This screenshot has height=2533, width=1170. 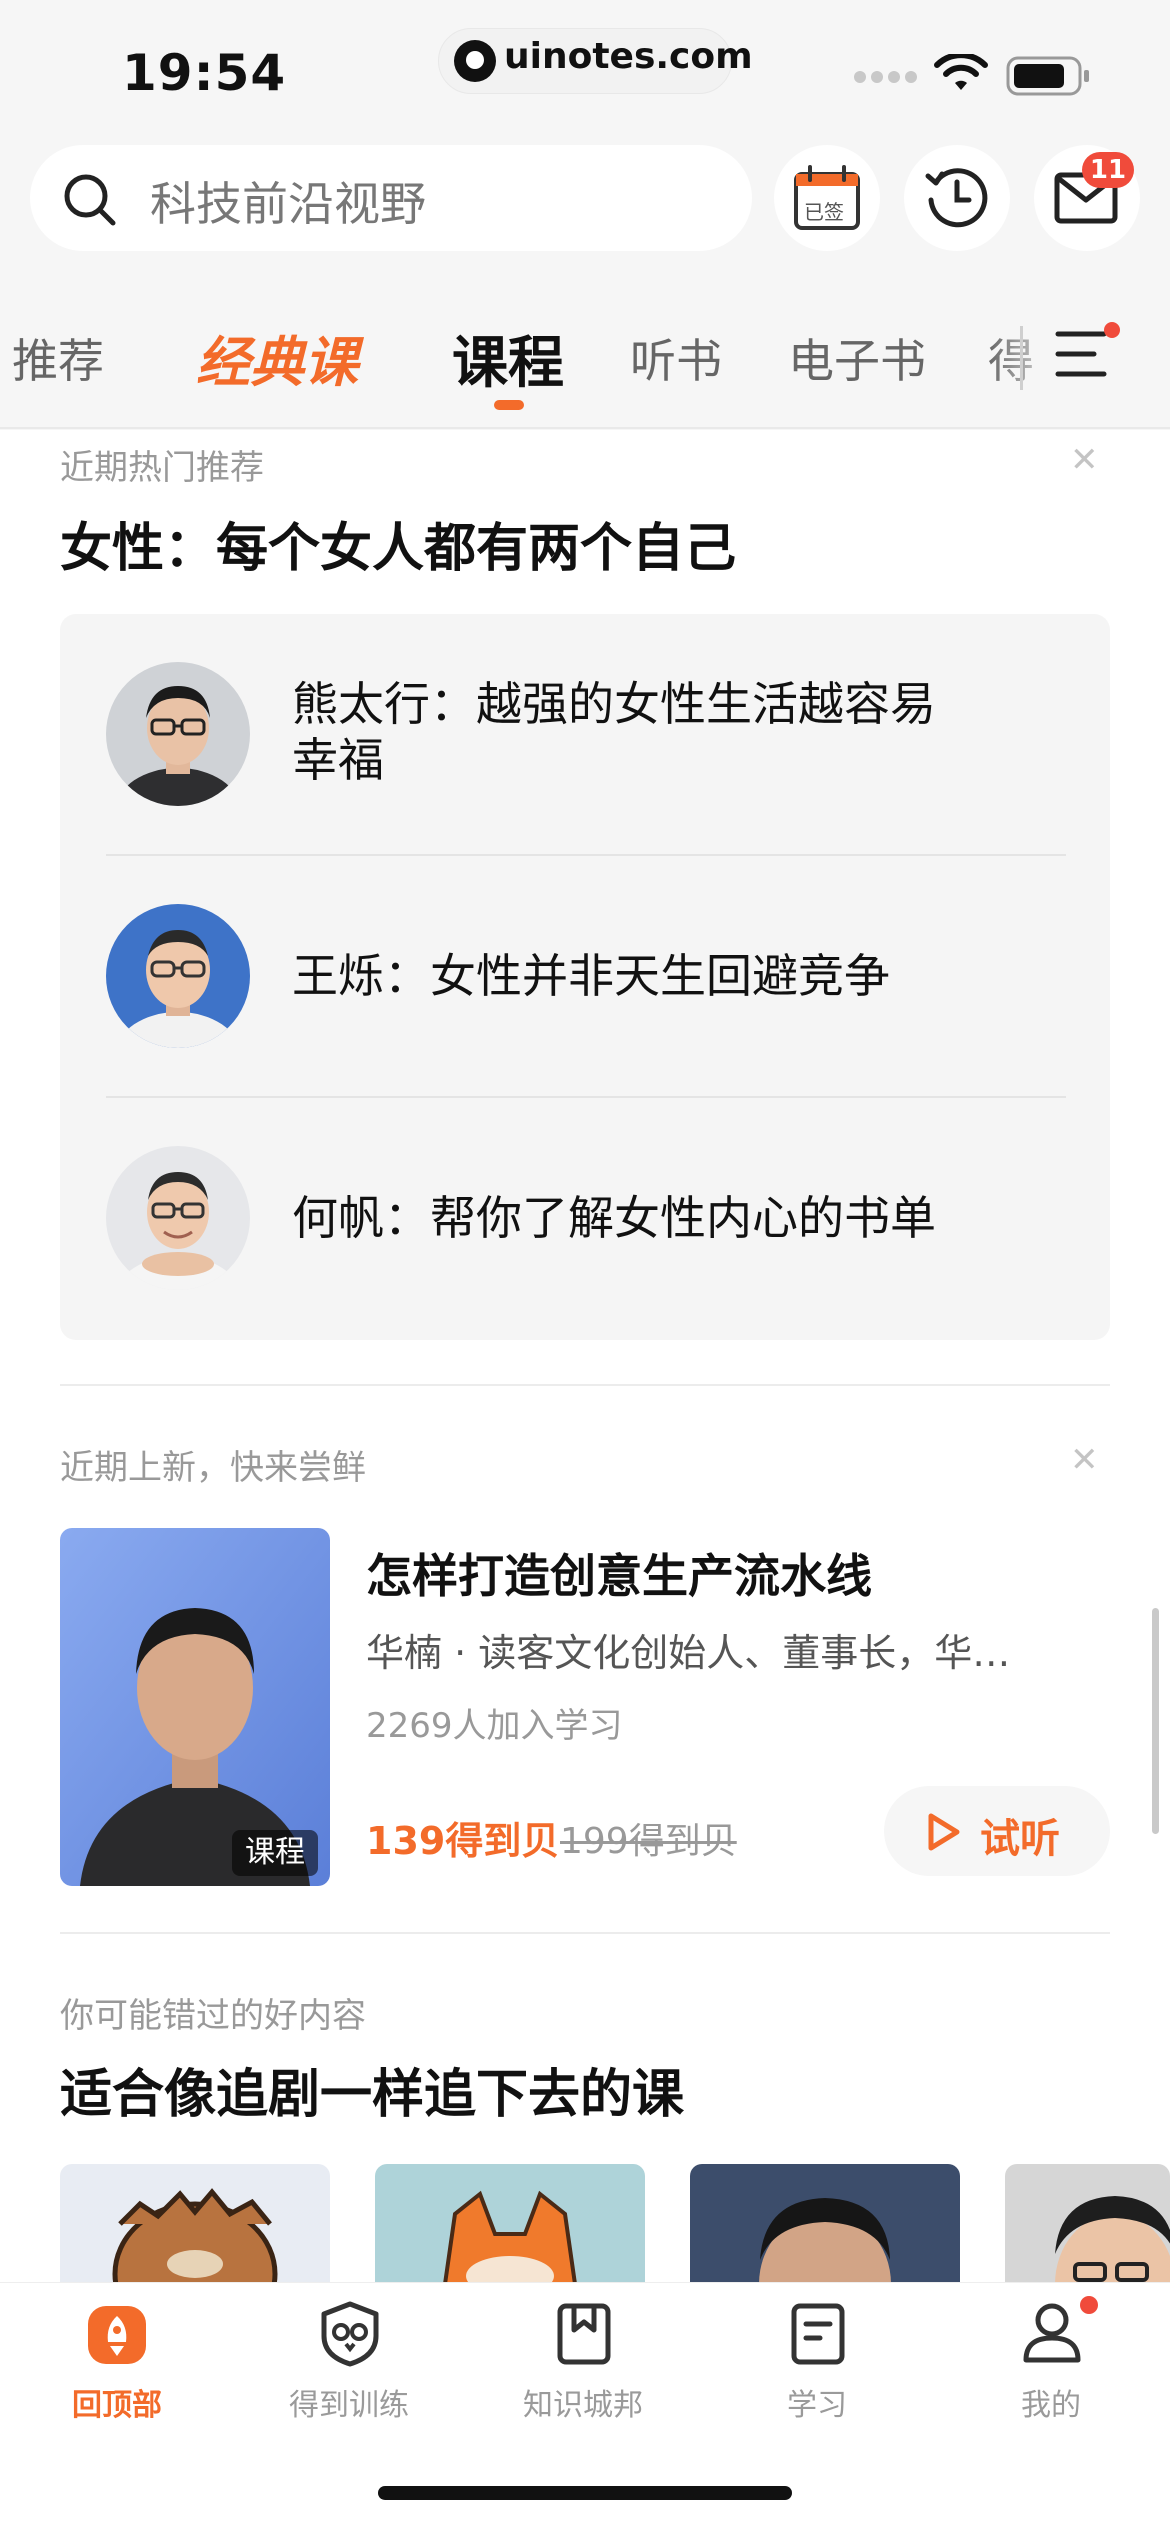 I want to click on section2-close-icon: ✕, so click(x=1084, y=1460).